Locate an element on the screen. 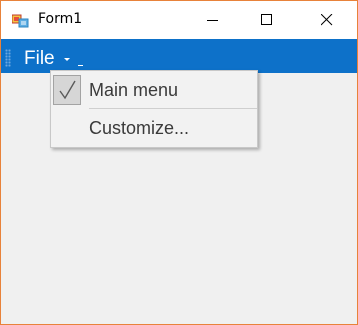 The height and width of the screenshot is (325, 358). file-menu-button: File is located at coordinates (53, 59).